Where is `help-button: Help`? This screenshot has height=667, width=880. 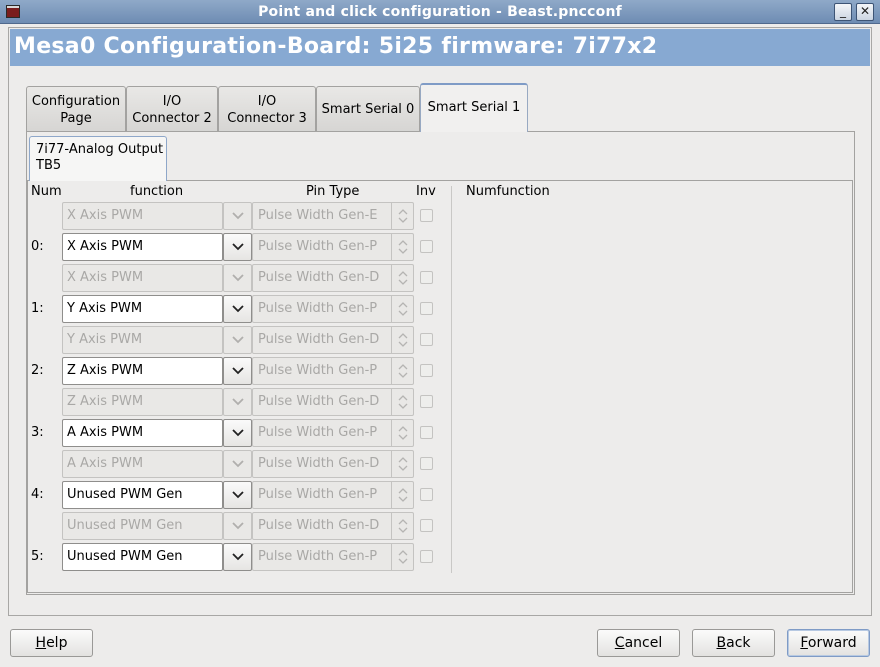
help-button: Help is located at coordinates (51, 643).